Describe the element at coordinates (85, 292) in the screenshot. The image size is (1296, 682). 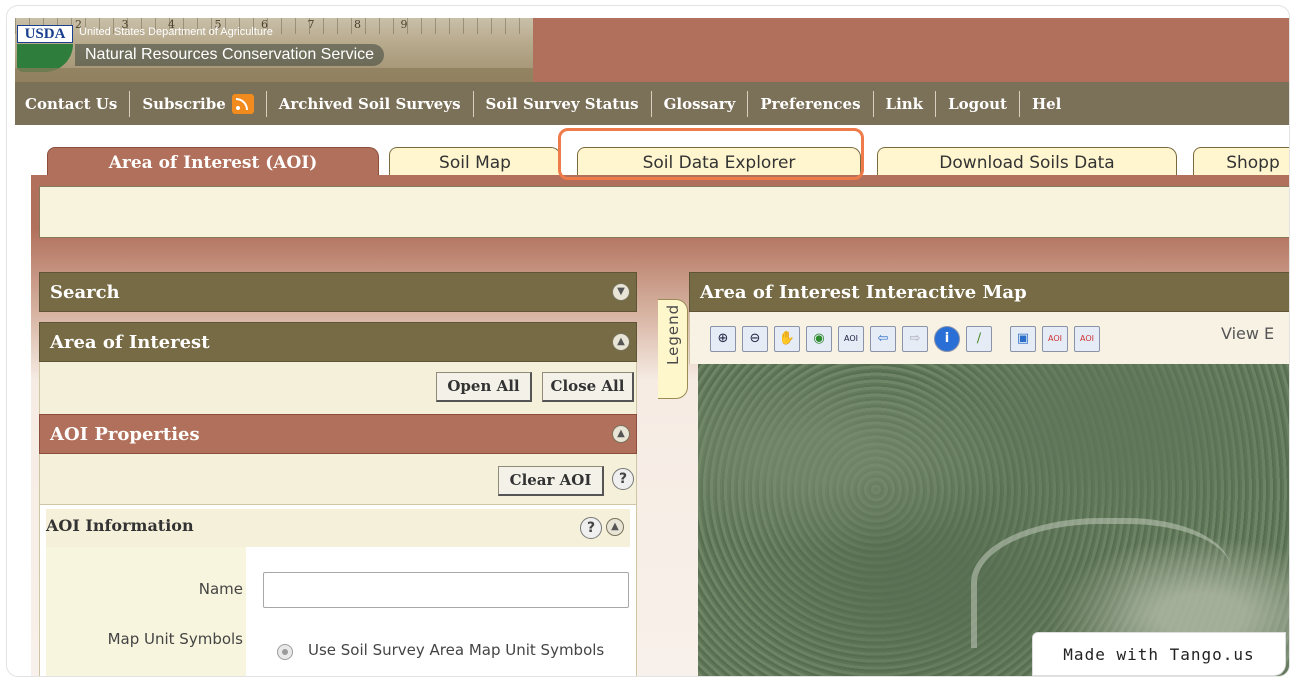
I see `search-panel-title: Search` at that location.